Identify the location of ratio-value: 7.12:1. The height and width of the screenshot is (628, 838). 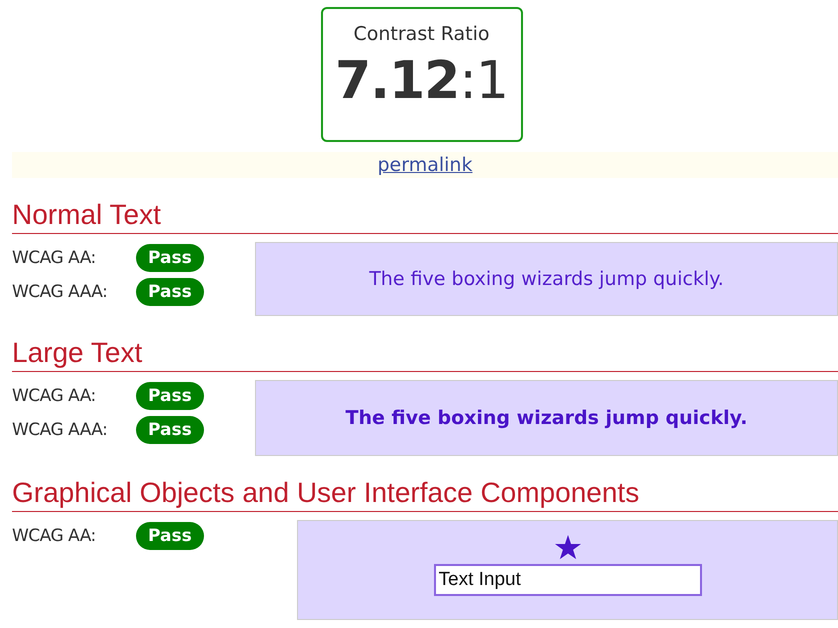
(421, 81).